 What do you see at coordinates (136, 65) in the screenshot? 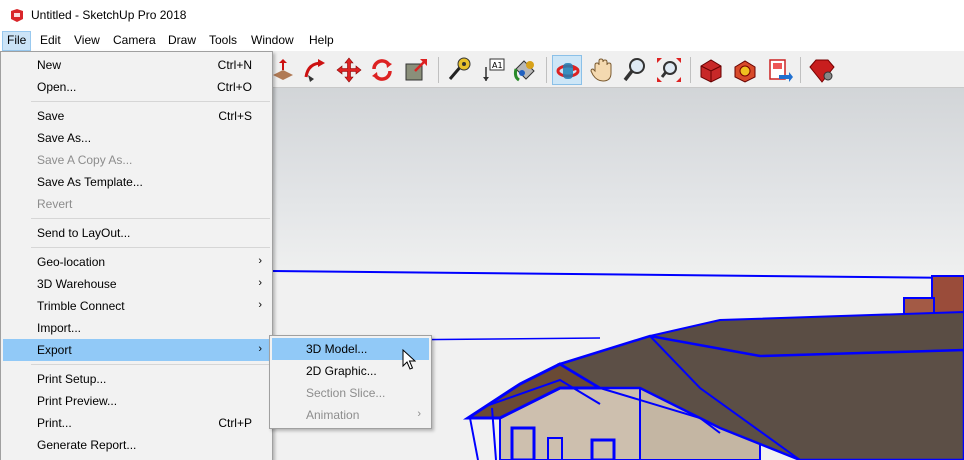
I see `menu-item-new: New Ctrl+N` at bounding box center [136, 65].